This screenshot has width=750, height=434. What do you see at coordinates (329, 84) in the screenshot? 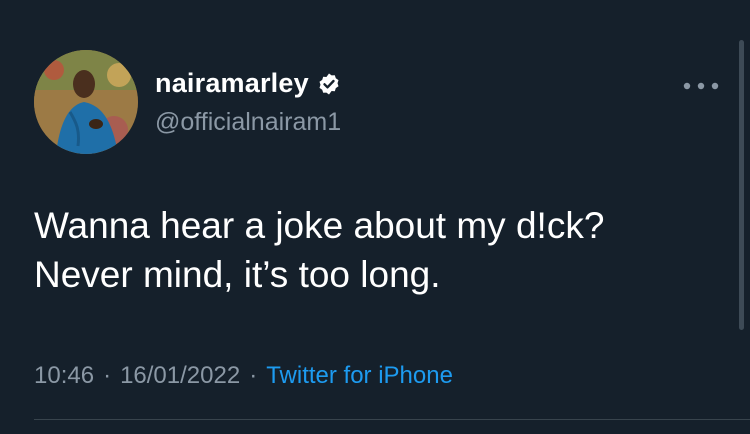
I see `verified-badge-icon` at bounding box center [329, 84].